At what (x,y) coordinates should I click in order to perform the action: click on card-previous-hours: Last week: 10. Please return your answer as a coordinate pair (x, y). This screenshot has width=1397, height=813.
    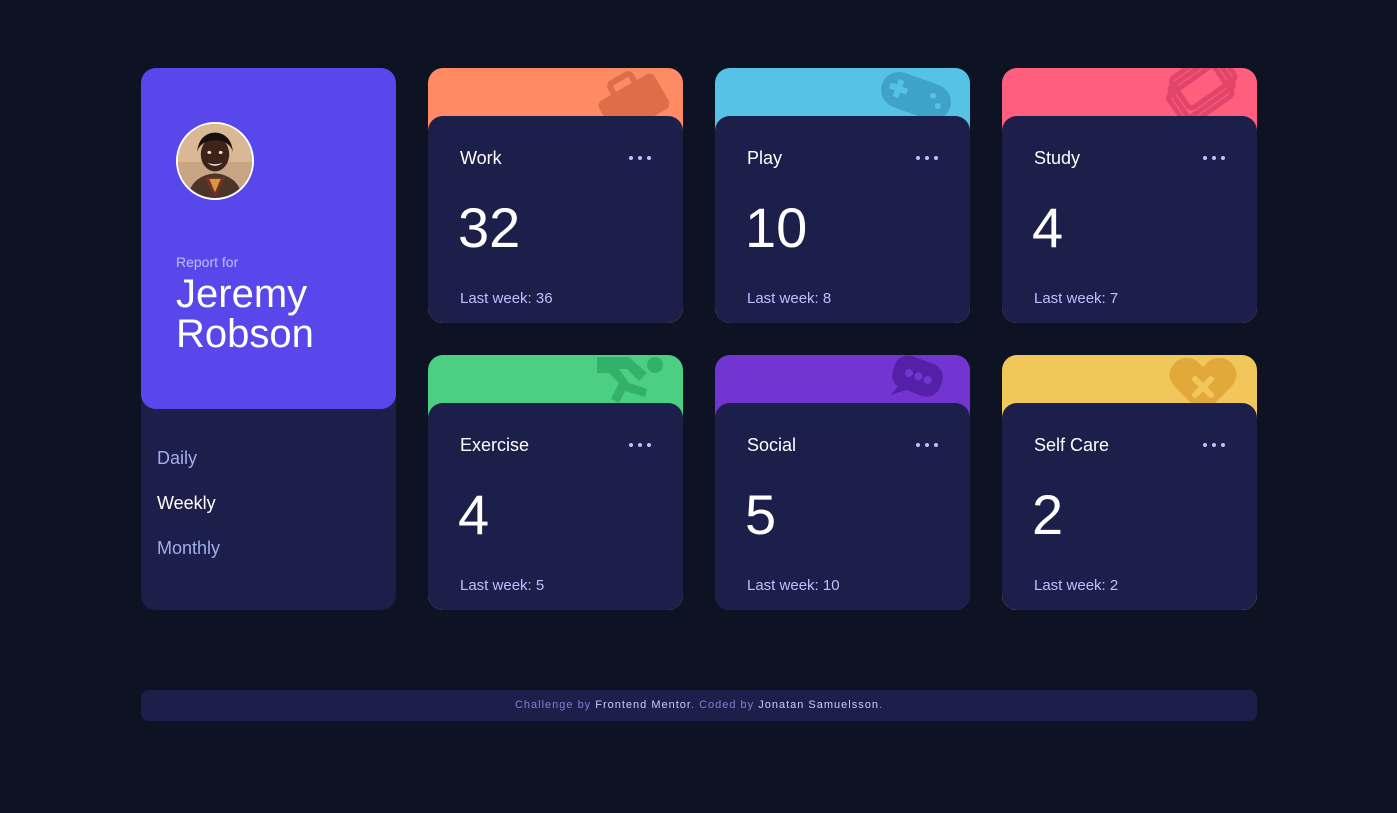
    Looking at the image, I should click on (793, 585).